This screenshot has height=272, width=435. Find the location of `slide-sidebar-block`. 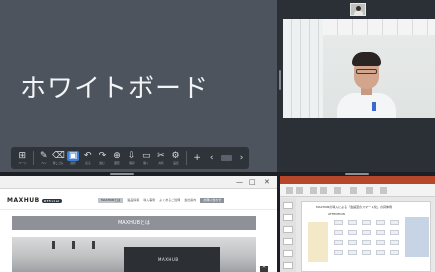

slide-sidebar-block is located at coordinates (318, 242).